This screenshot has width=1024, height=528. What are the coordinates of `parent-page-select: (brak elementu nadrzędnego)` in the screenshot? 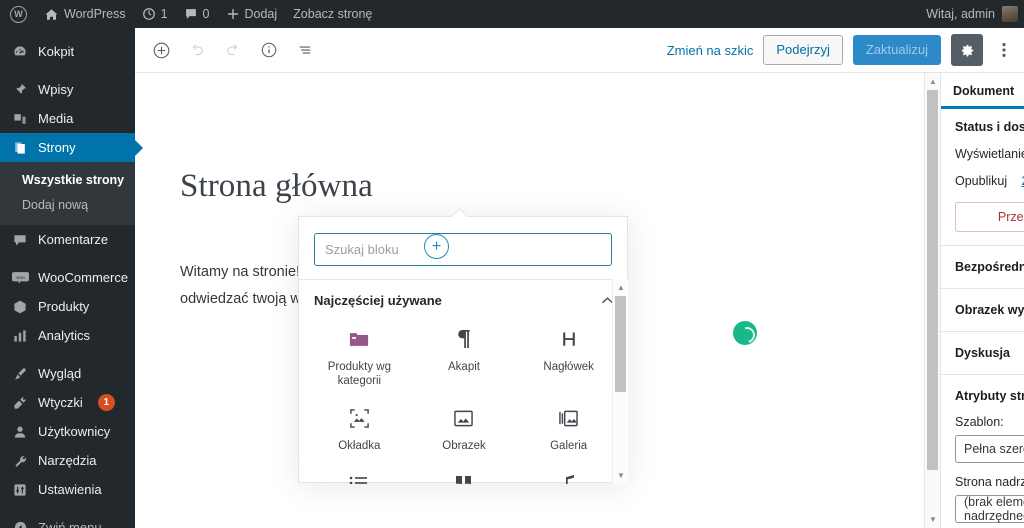 It's located at (989, 509).